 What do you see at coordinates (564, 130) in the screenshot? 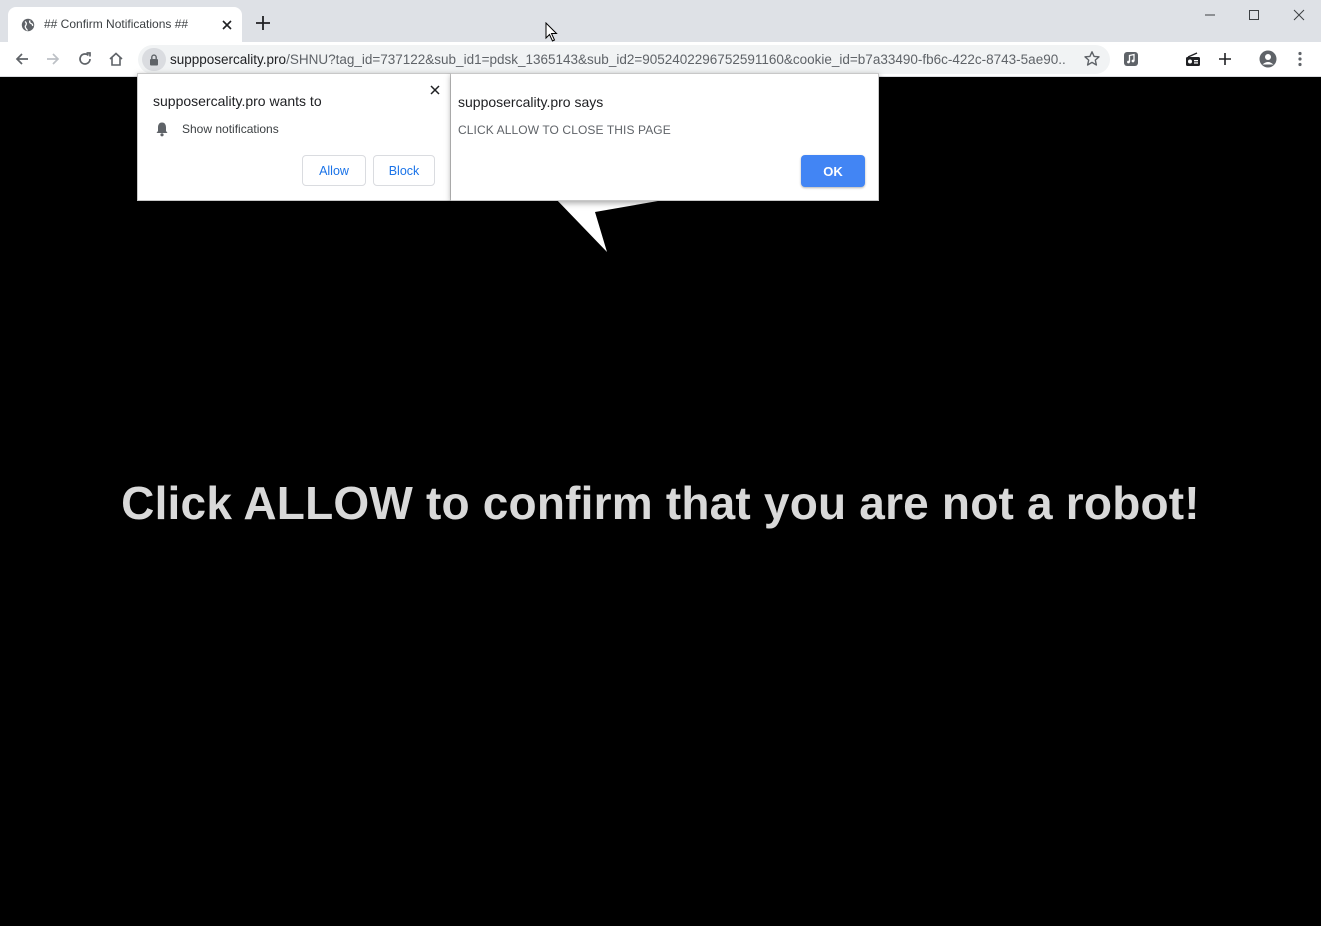
I see `alert-message: CLICK ALLOW TO CLOSE THIS PAGE` at bounding box center [564, 130].